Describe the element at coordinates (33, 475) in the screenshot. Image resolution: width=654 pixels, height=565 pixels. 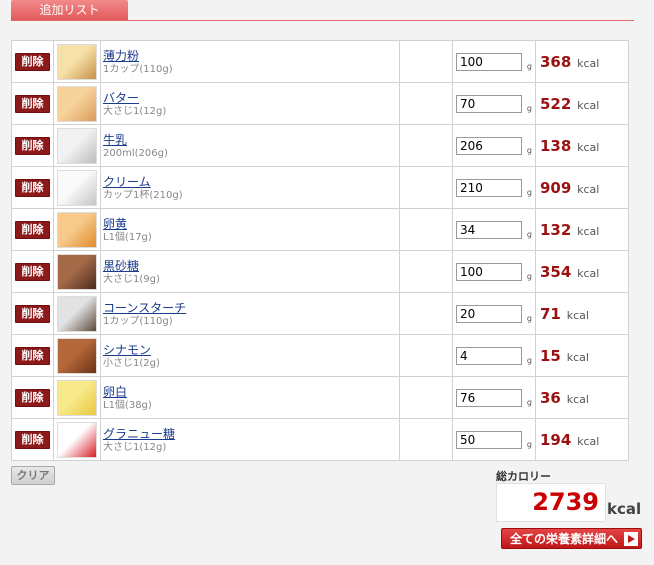
I see `clear-button: クリア` at that location.